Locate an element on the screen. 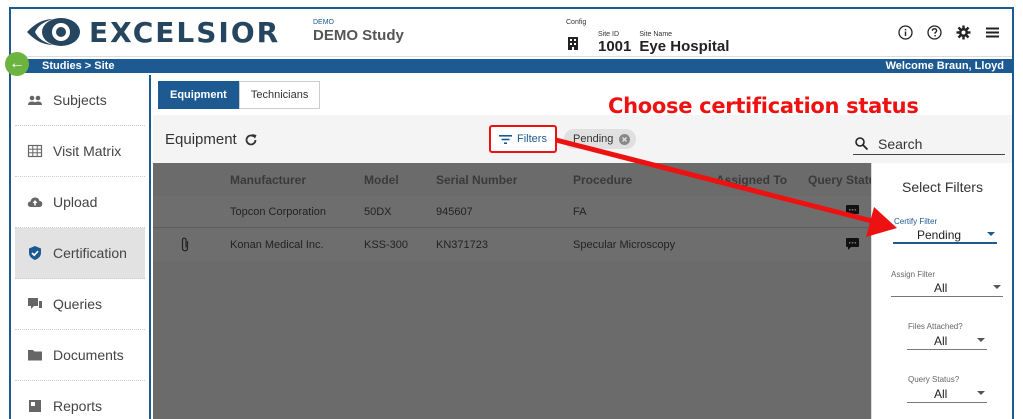  page-title: Equipment is located at coordinates (211, 139).